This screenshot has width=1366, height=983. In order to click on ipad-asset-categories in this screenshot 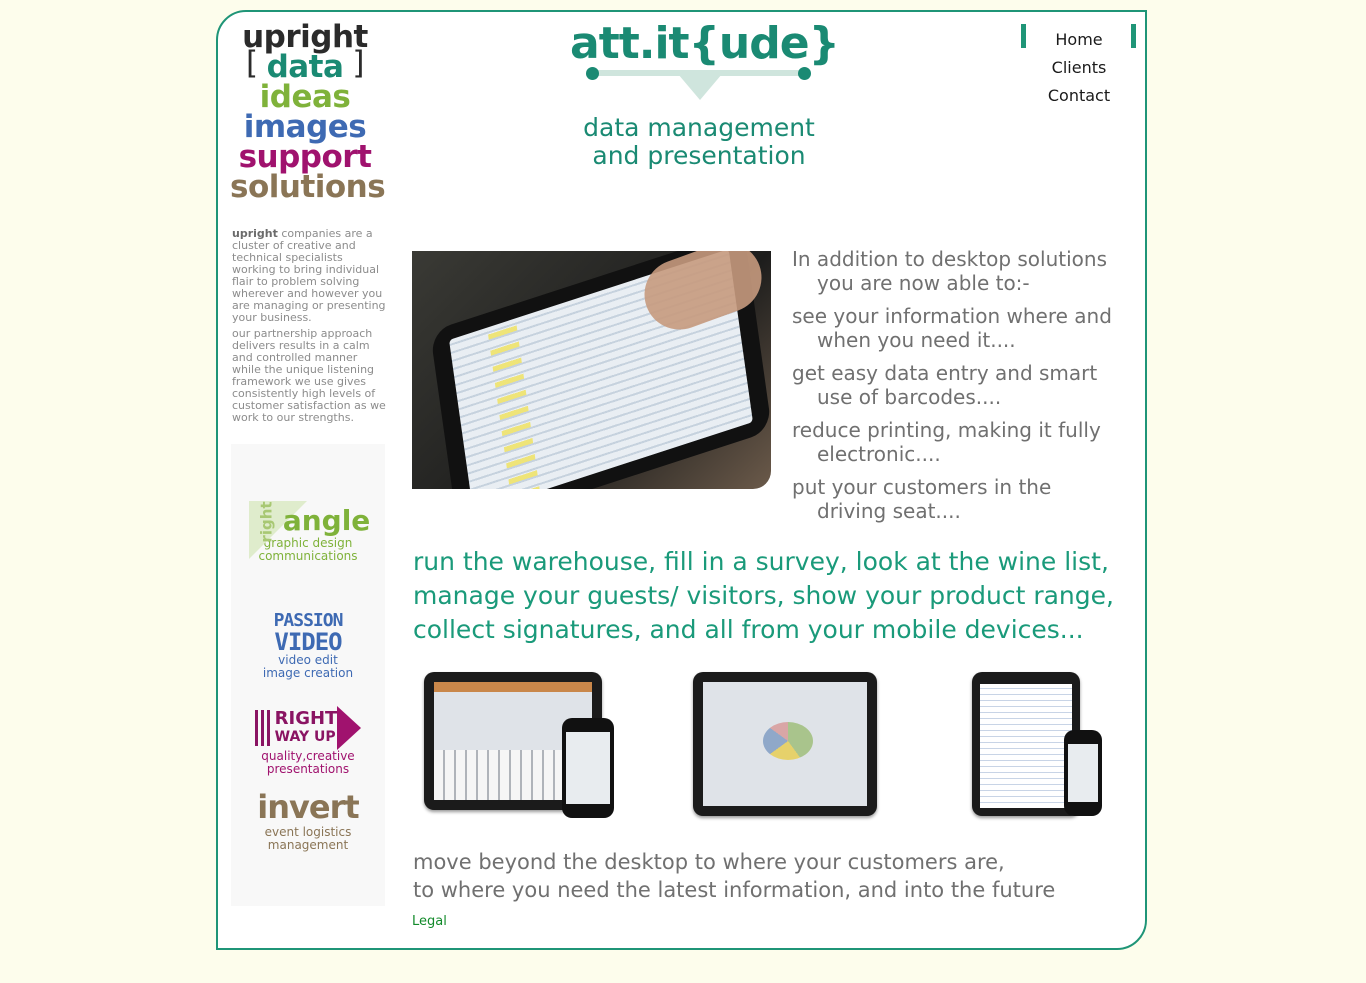, I will do `click(785, 744)`.